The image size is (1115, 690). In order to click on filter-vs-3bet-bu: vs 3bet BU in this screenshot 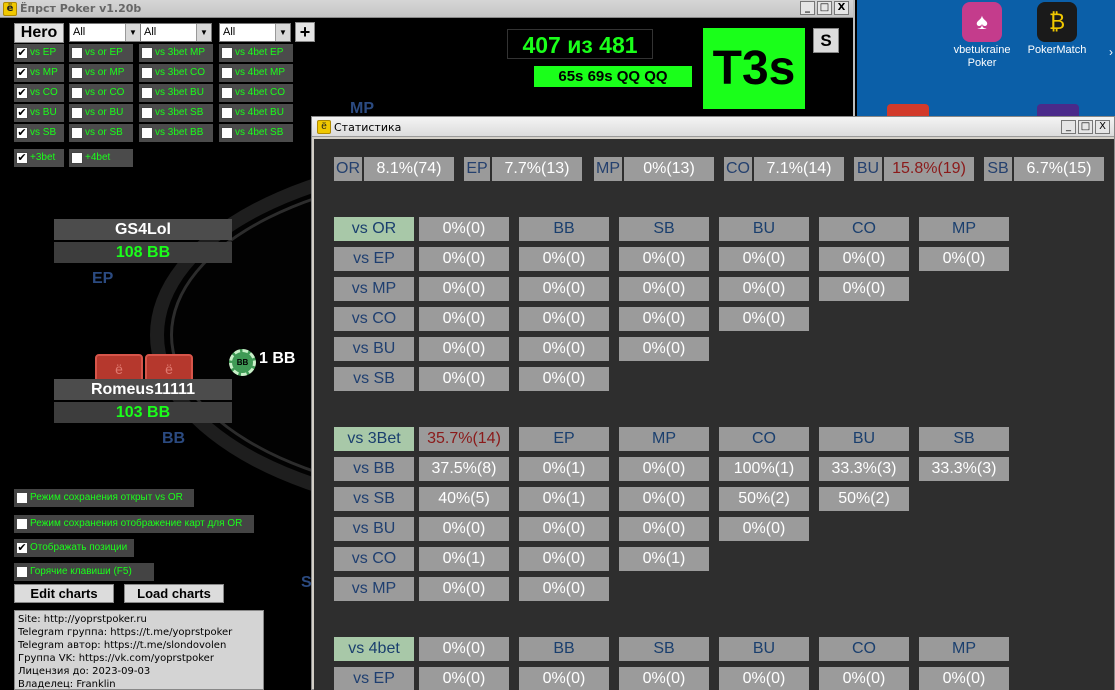, I will do `click(176, 93)`.